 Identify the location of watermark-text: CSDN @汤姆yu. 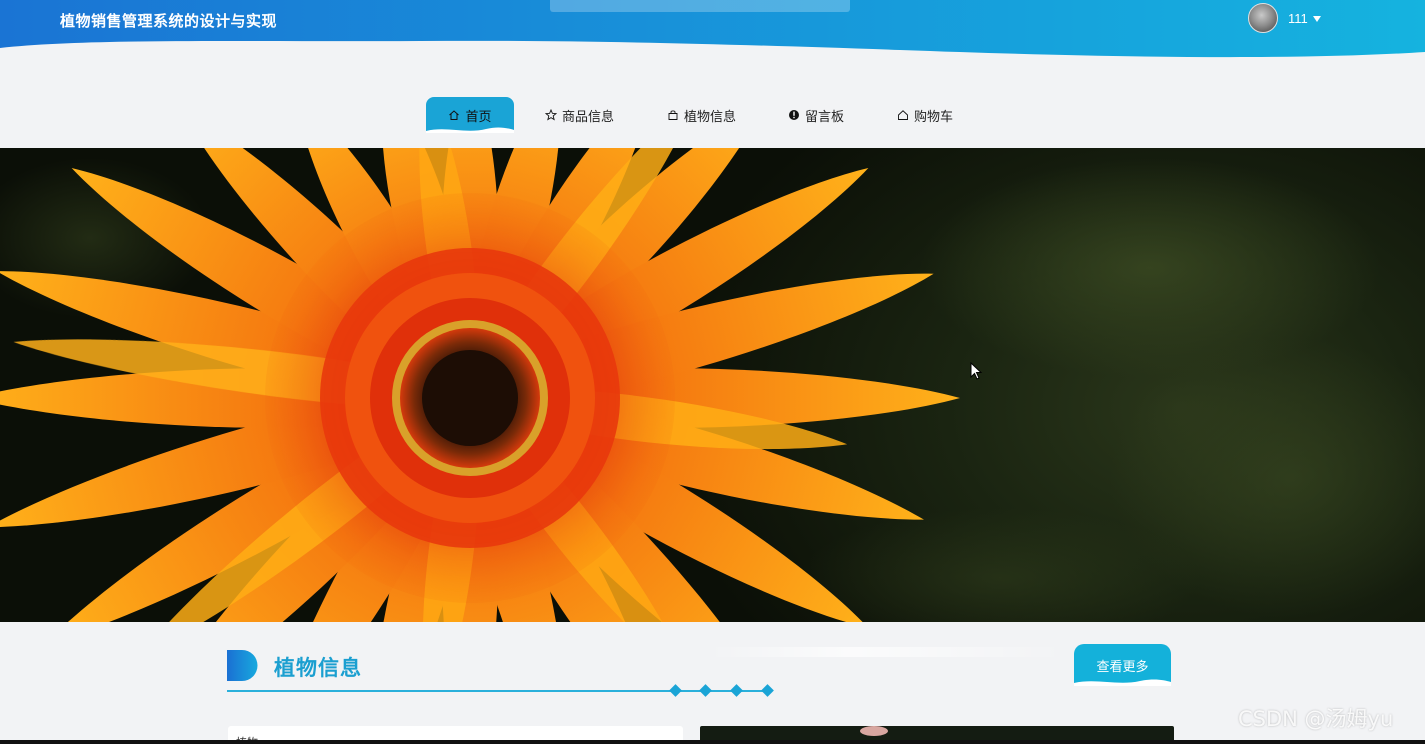
(1316, 719).